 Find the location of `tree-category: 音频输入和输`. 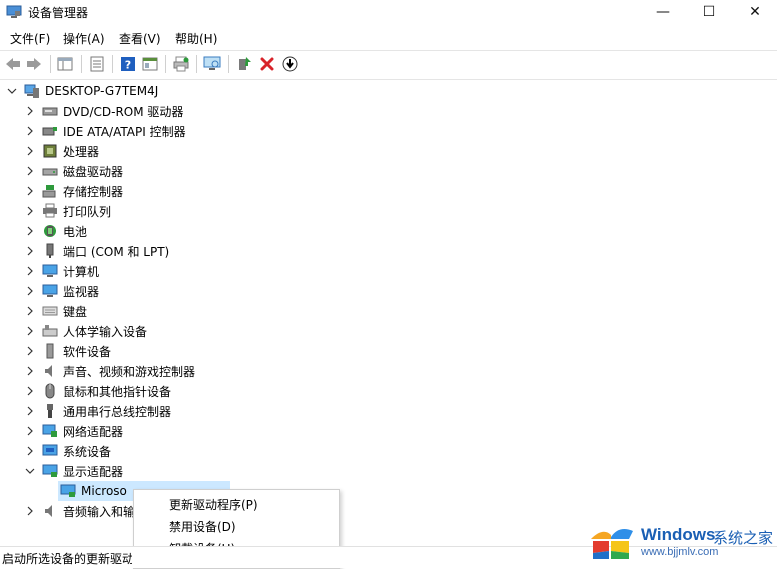

tree-category: 音频输入和输 is located at coordinates (79, 511).